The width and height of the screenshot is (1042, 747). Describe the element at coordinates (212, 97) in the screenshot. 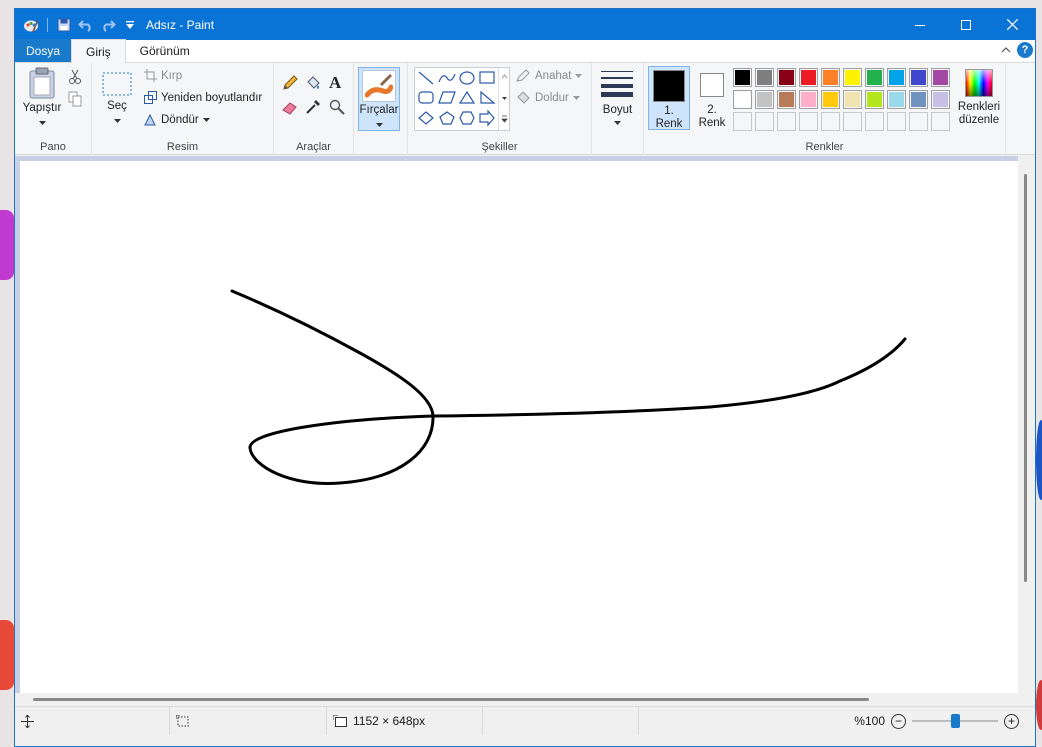

I see `resize-label: Yeniden boyutlandır` at that location.